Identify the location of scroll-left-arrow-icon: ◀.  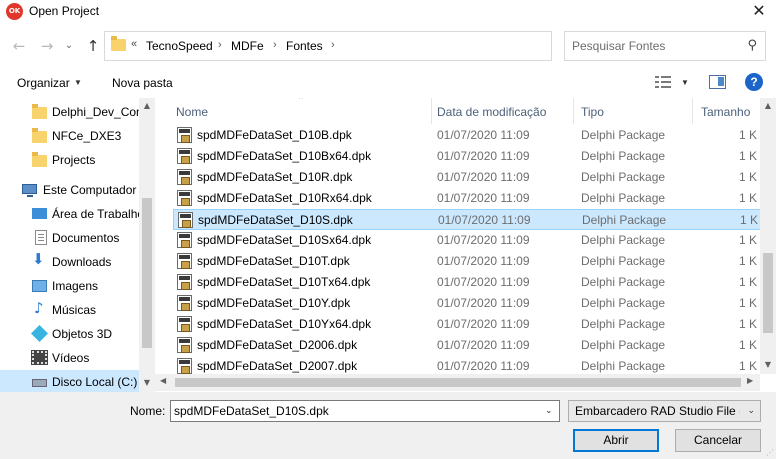
(163, 380).